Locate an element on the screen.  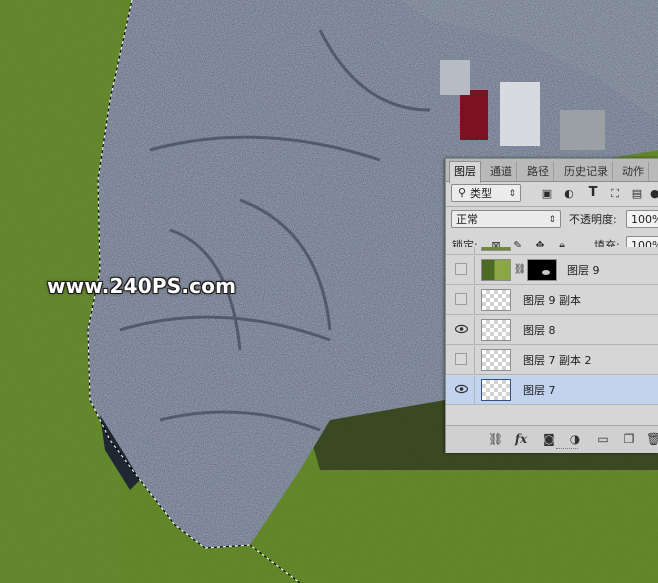
fx-icon: fx is located at coordinates (521, 439).